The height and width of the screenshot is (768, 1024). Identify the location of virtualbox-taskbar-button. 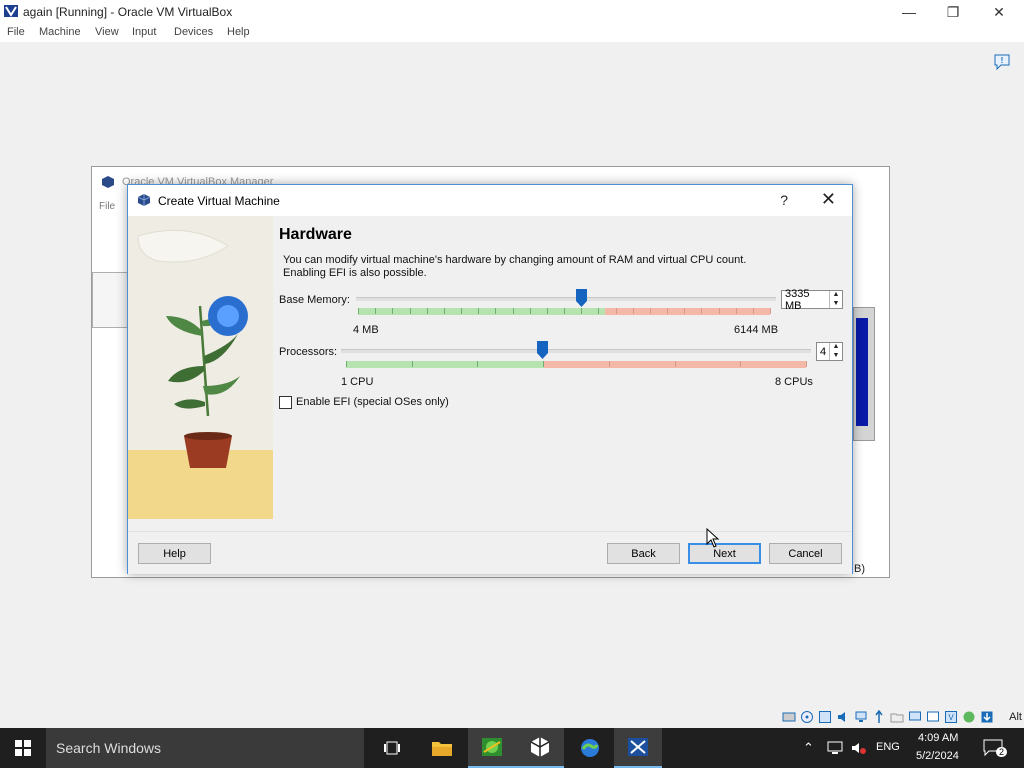
(540, 748).